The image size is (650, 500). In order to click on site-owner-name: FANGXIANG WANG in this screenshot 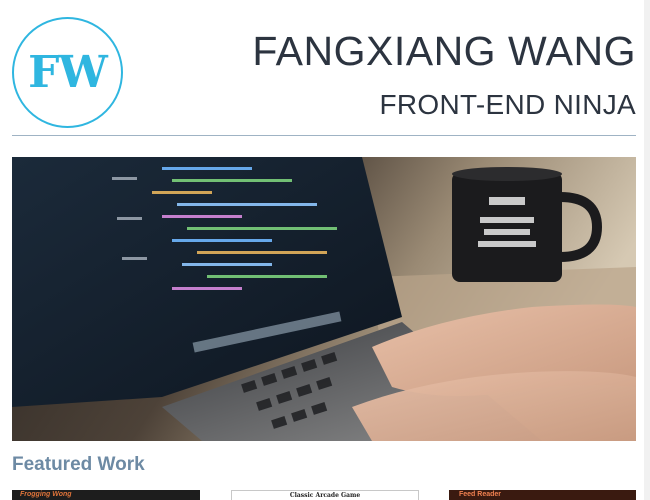, I will do `click(444, 51)`.